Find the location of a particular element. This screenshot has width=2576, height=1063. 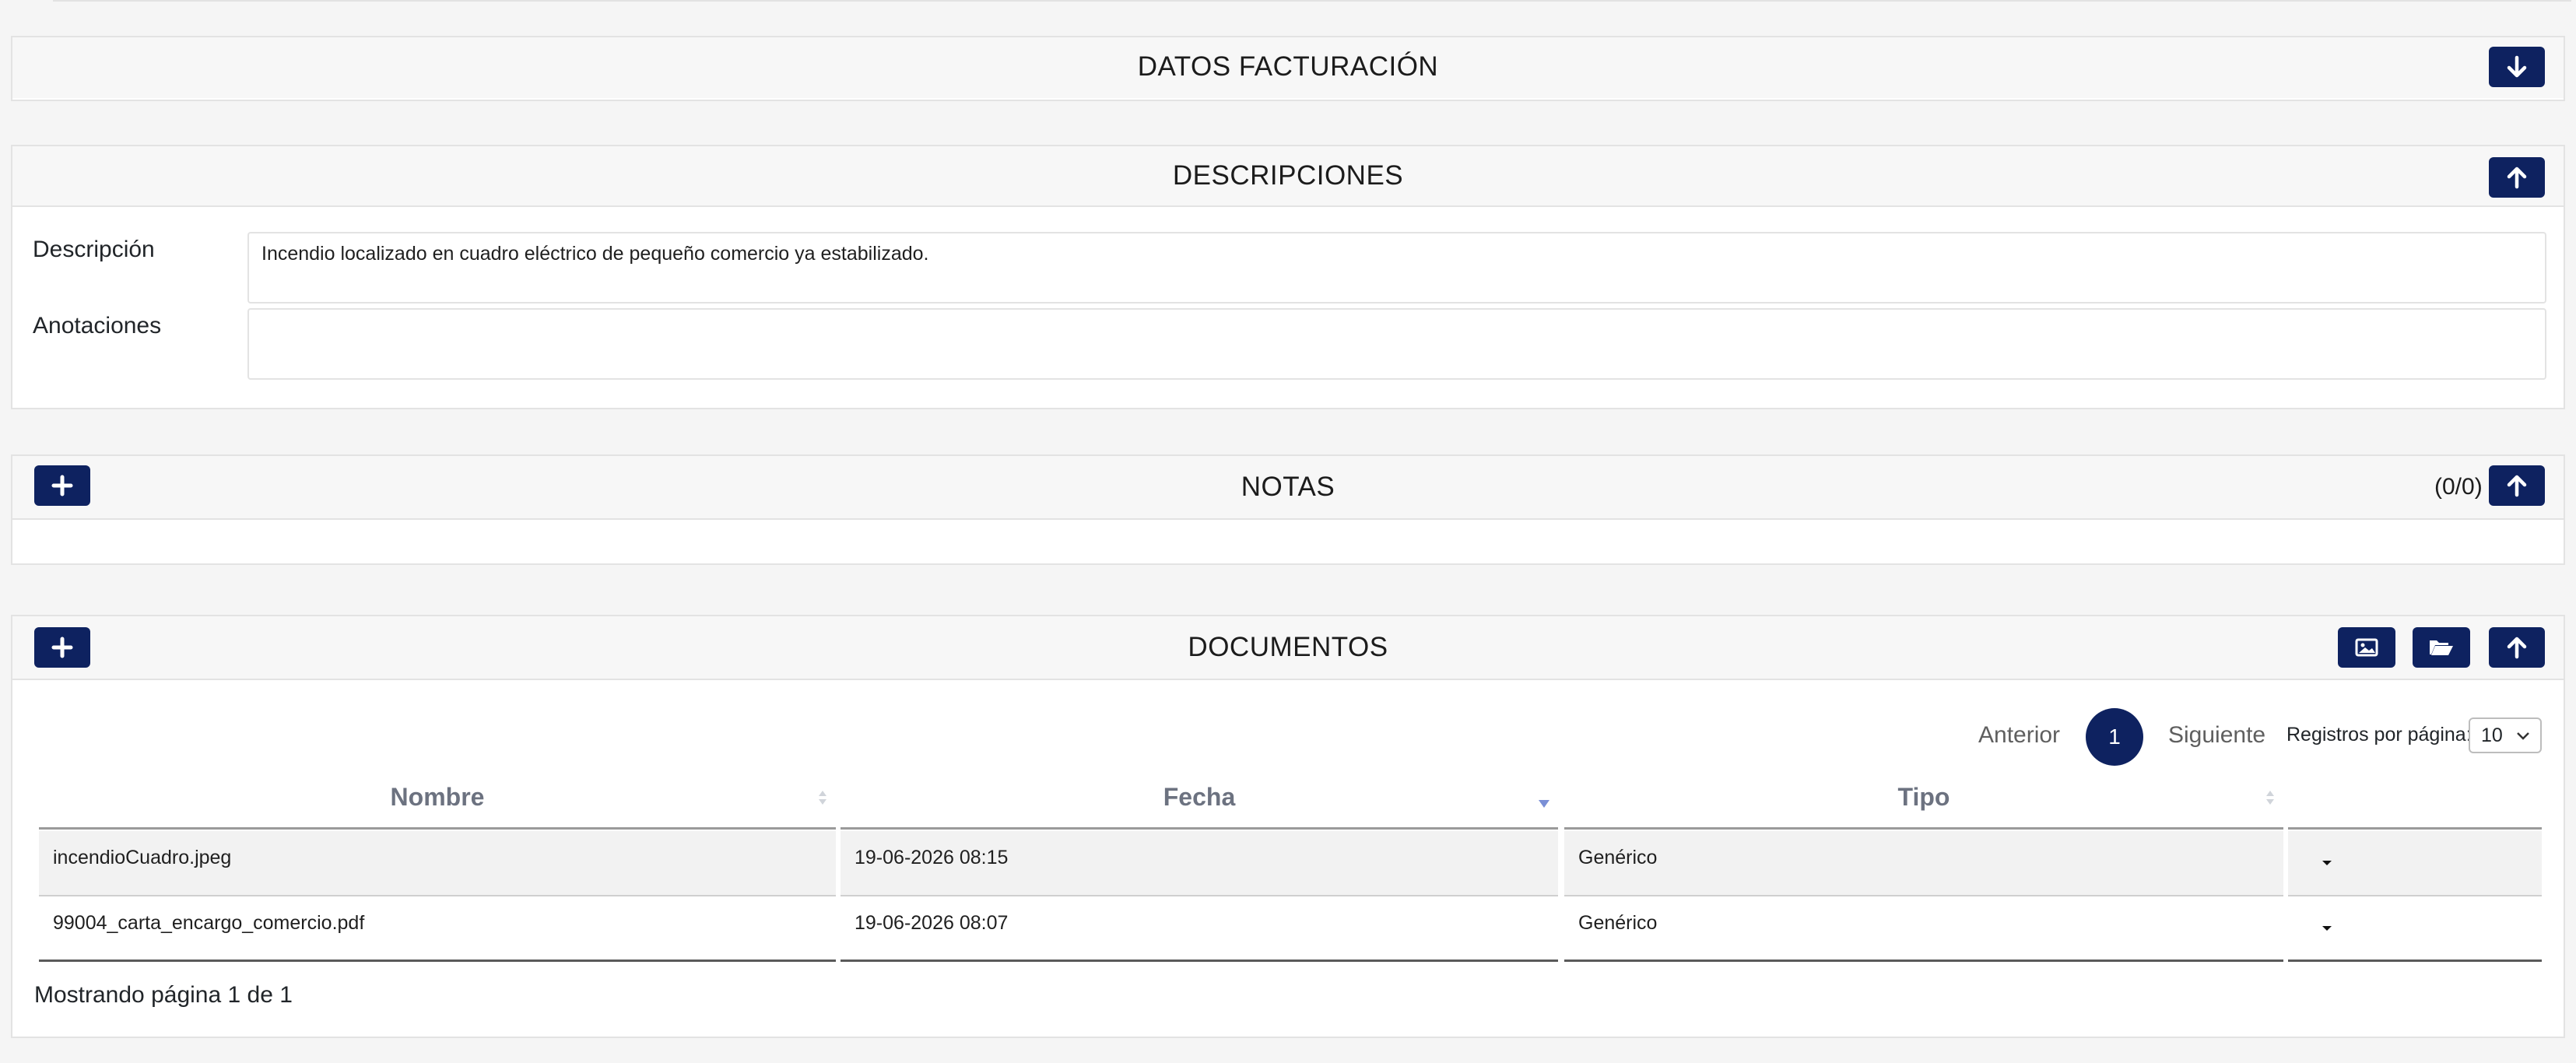

billing-header: DATOS FACTURACIÓN is located at coordinates (1288, 67).